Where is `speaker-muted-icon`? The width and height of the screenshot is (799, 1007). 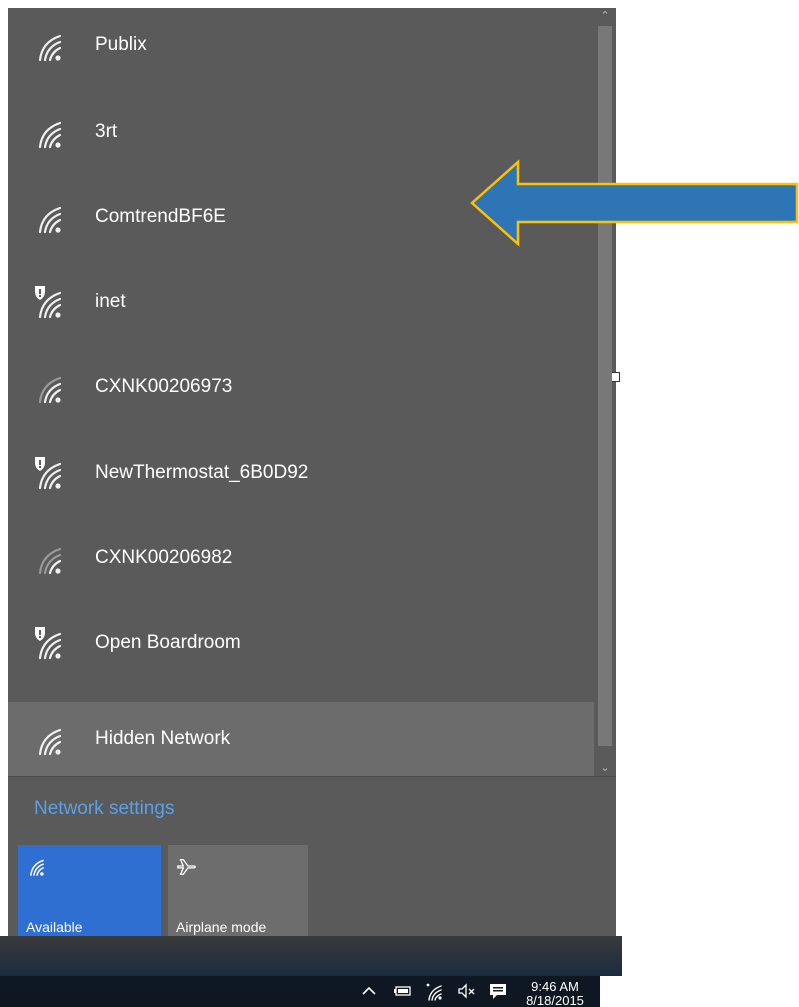
speaker-muted-icon is located at coordinates (467, 991).